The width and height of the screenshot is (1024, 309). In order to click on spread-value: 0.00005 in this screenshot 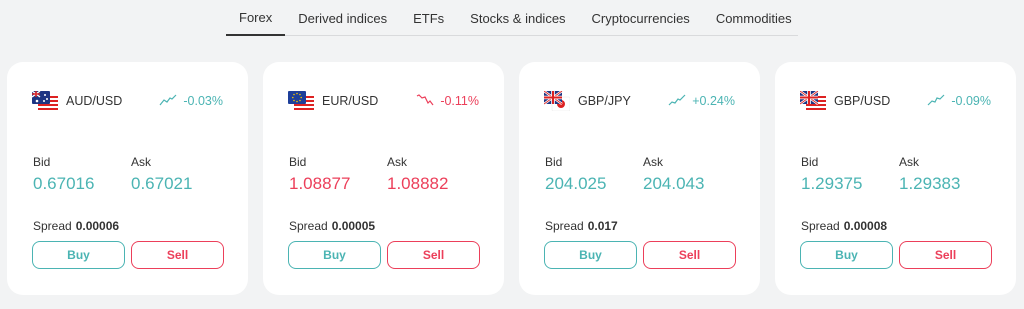, I will do `click(353, 226)`.